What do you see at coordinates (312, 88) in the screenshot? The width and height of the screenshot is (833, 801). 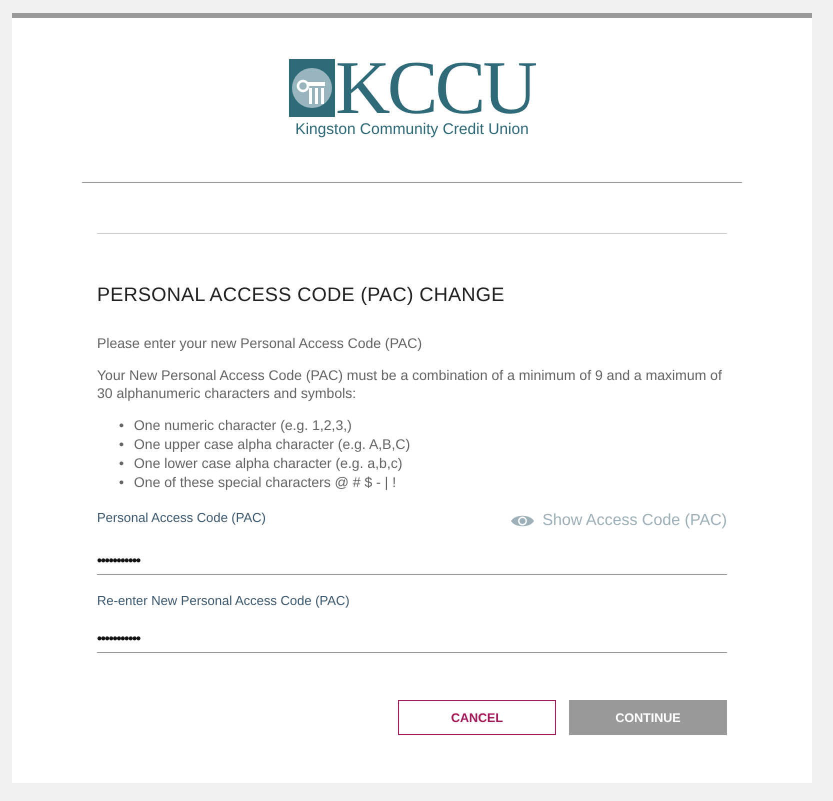 I see `column-emblem-icon` at bounding box center [312, 88].